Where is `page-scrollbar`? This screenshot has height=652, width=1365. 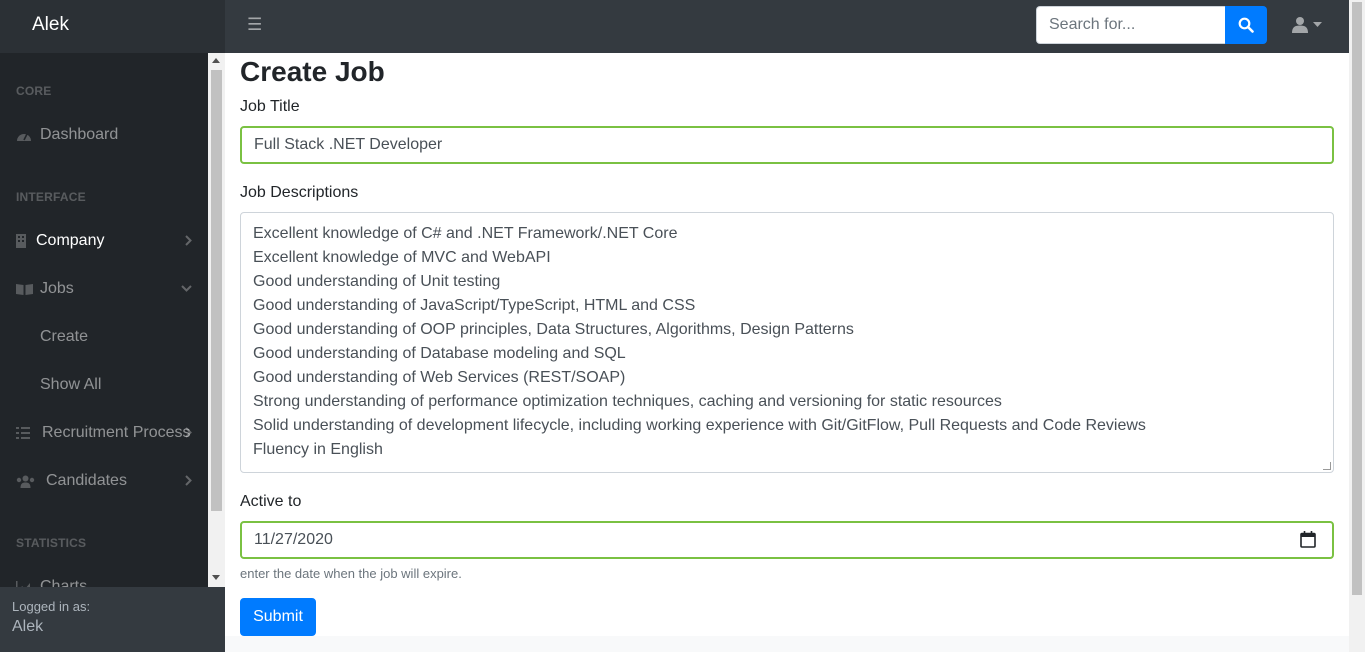
page-scrollbar is located at coordinates (1357, 326).